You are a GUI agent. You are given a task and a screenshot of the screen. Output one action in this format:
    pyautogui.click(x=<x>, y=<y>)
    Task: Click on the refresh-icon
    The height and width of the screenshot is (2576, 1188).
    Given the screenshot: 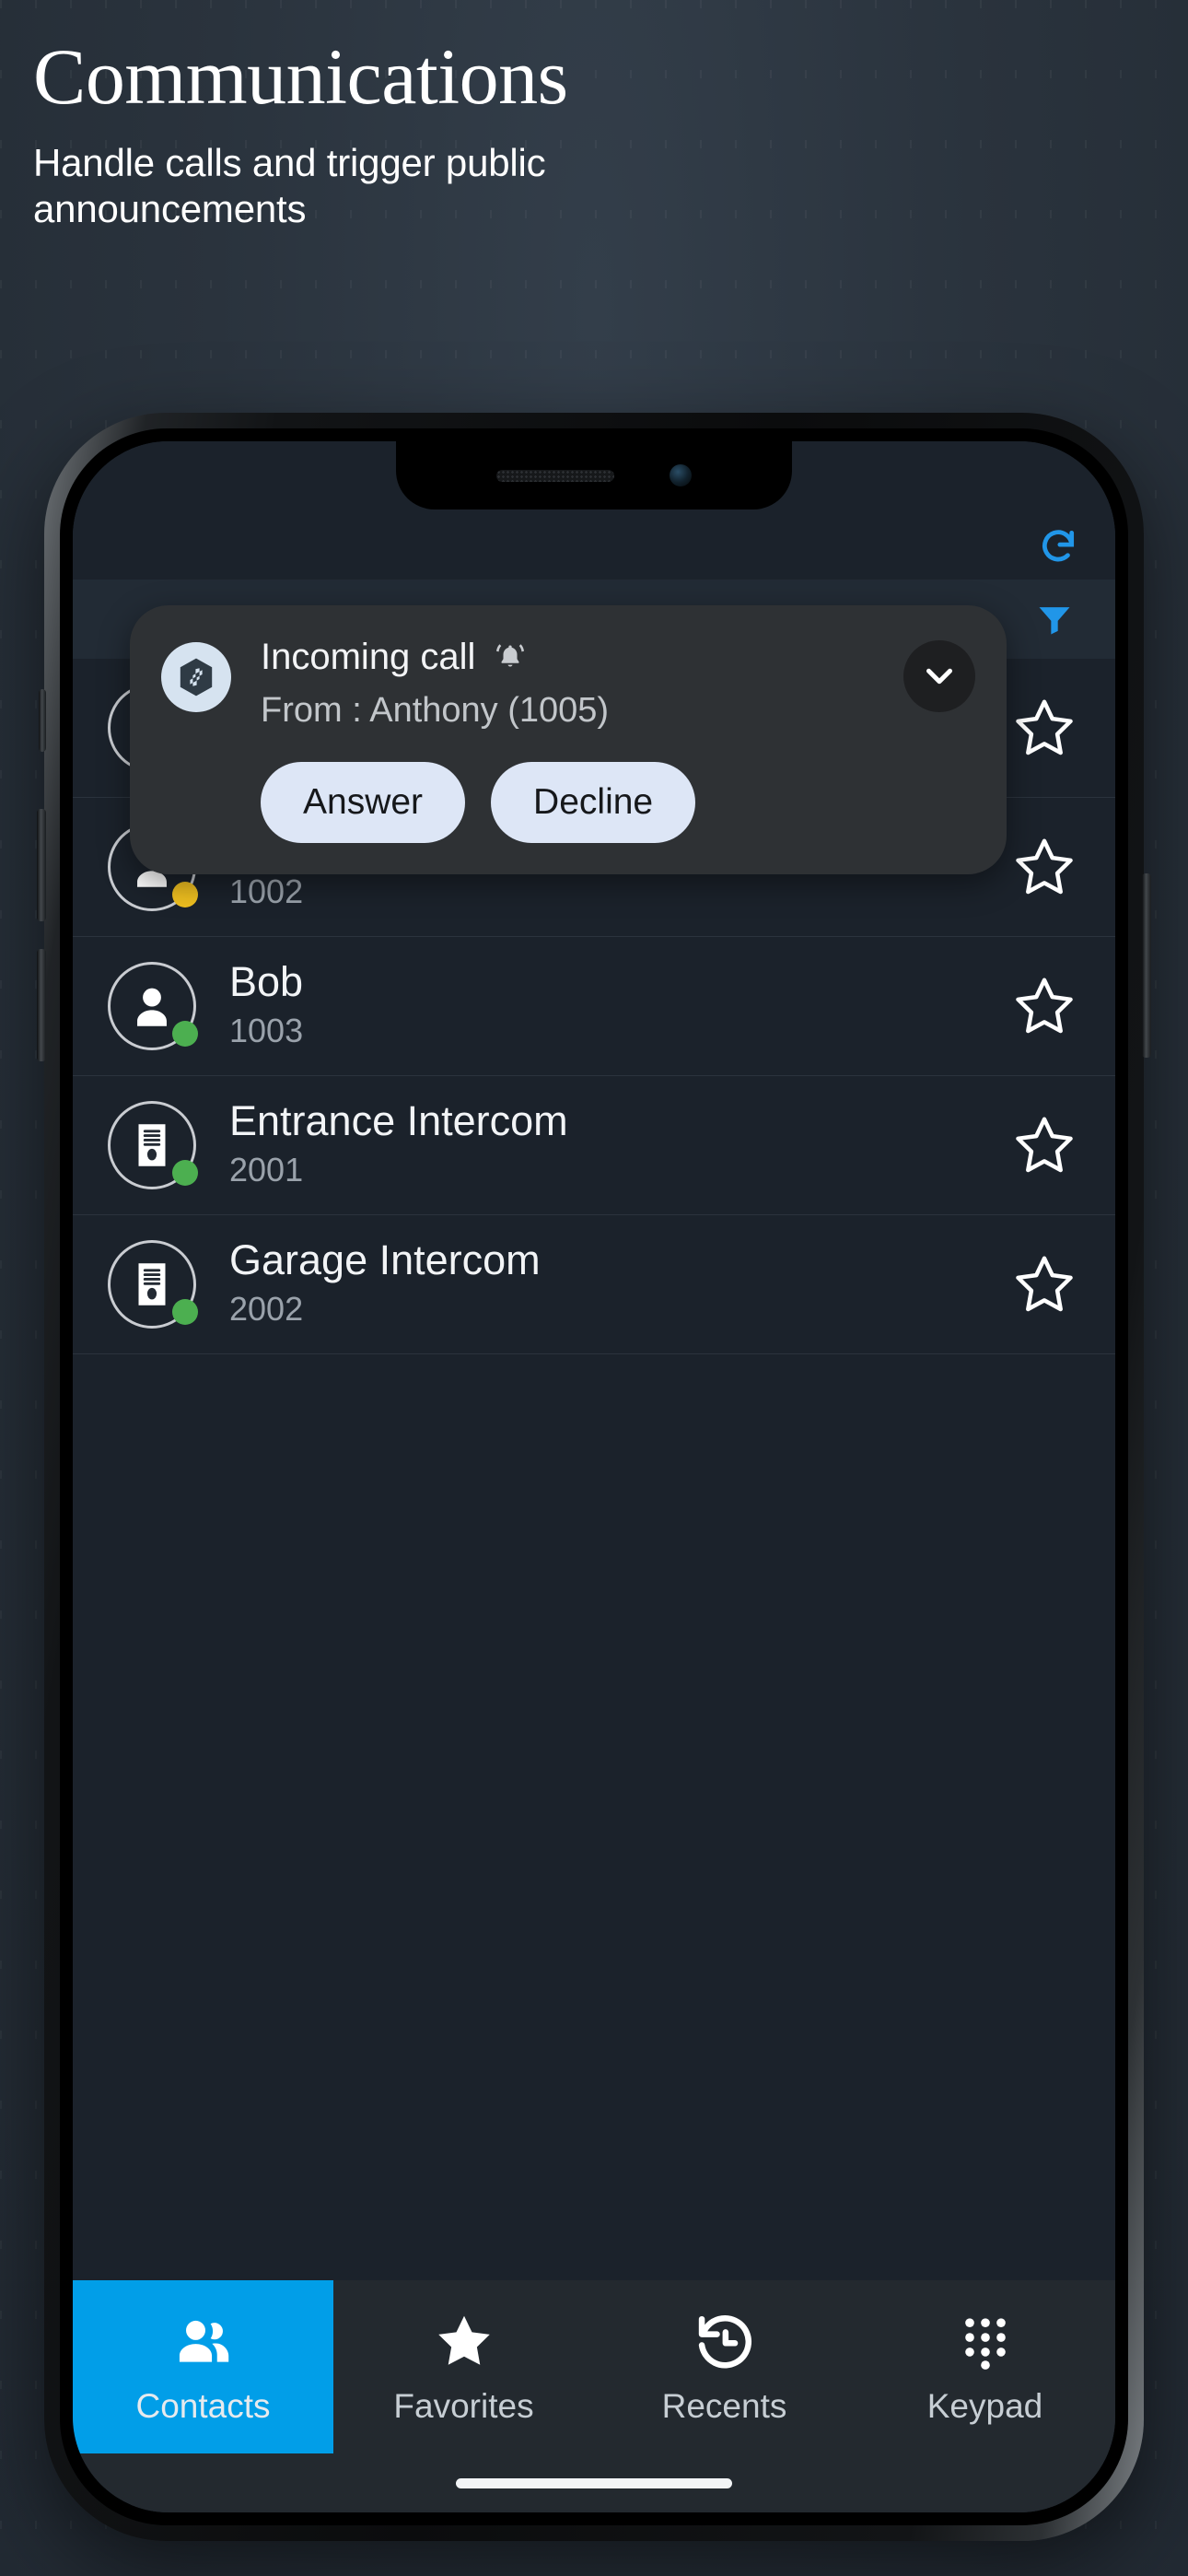 What is the action you would take?
    pyautogui.click(x=1058, y=546)
    